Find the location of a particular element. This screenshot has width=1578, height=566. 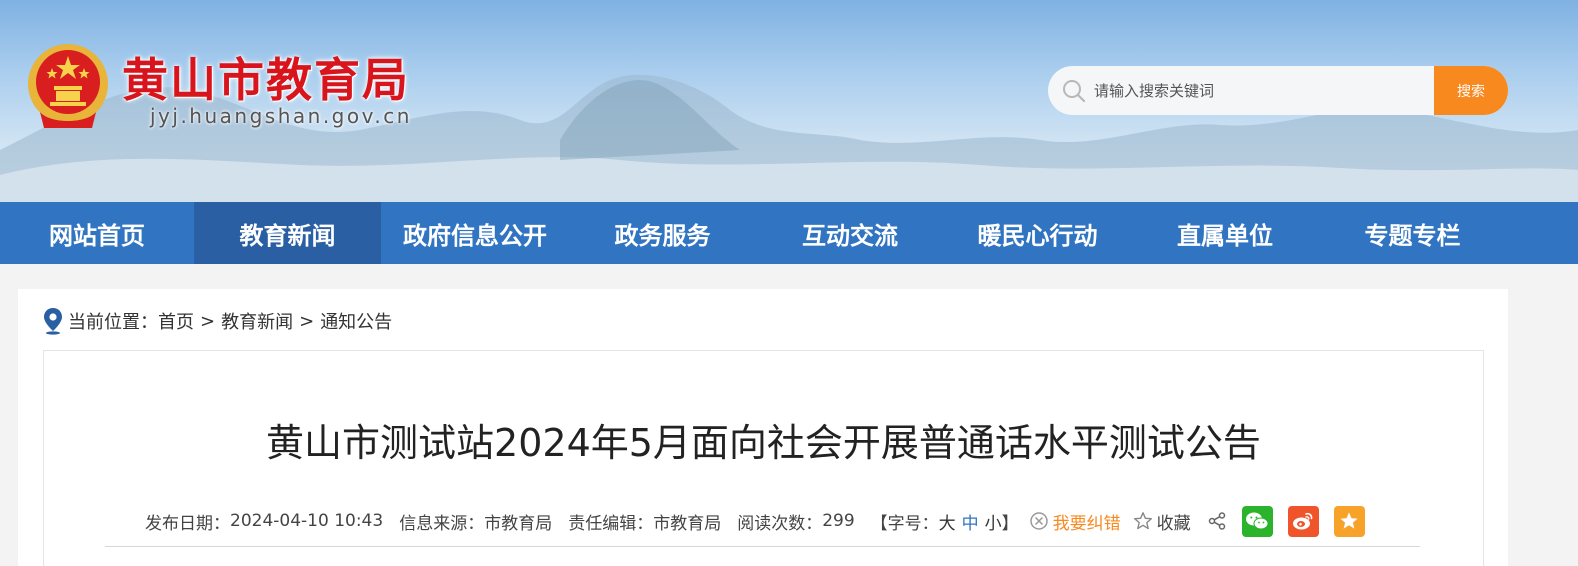

report-error-link: 我要纠错 is located at coordinates (1087, 521).